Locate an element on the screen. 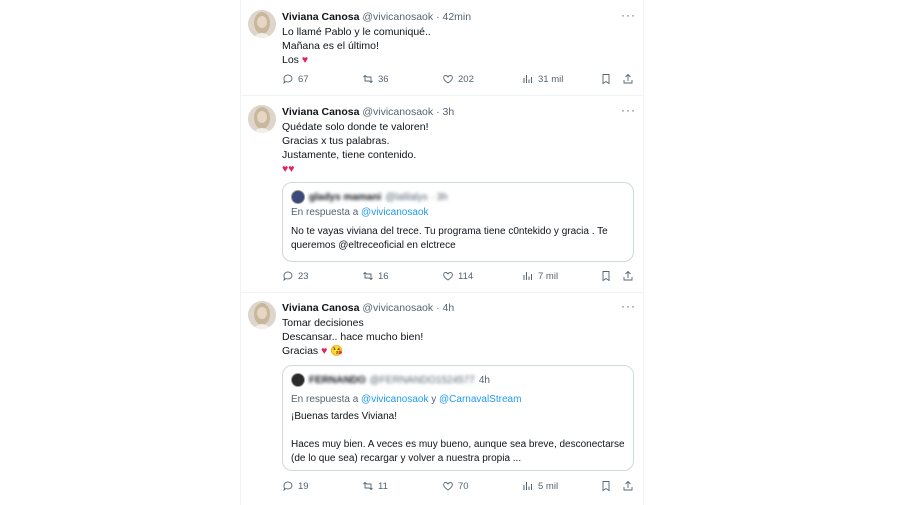  tweet-header: Viviana Canosa @vivicanosaok · 4h is located at coordinates (368, 308).